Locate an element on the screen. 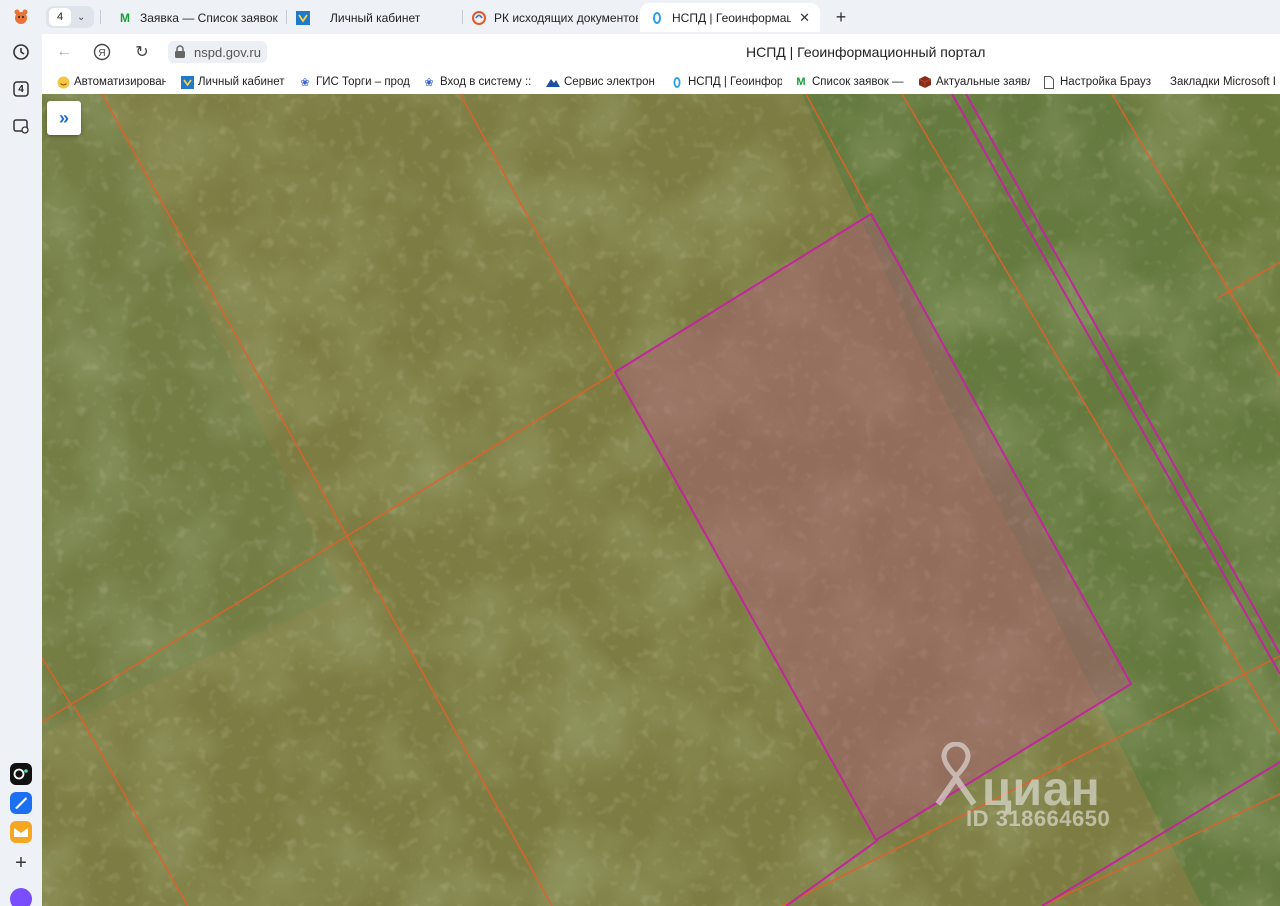 The image size is (1280, 906). location-pin-icon is located at coordinates (956, 774).